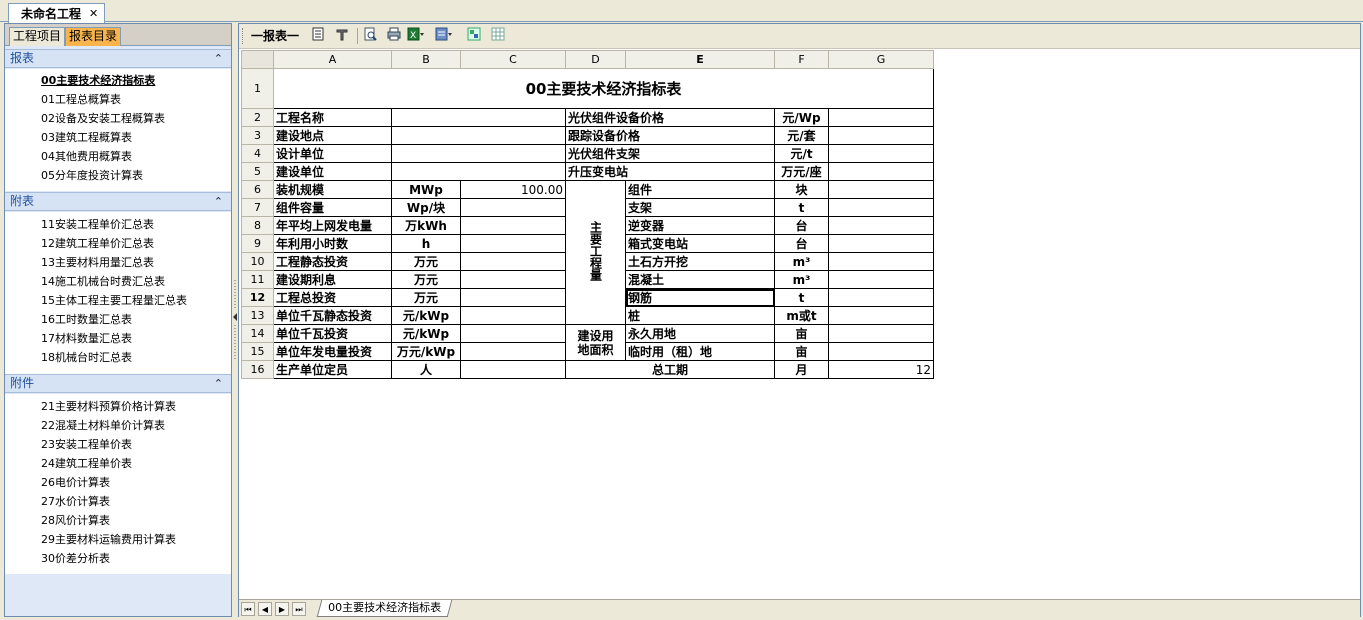 Image resolution: width=1363 pixels, height=620 pixels. I want to click on sheet-tab-active: 00主要技术经济指标表, so click(384, 608).